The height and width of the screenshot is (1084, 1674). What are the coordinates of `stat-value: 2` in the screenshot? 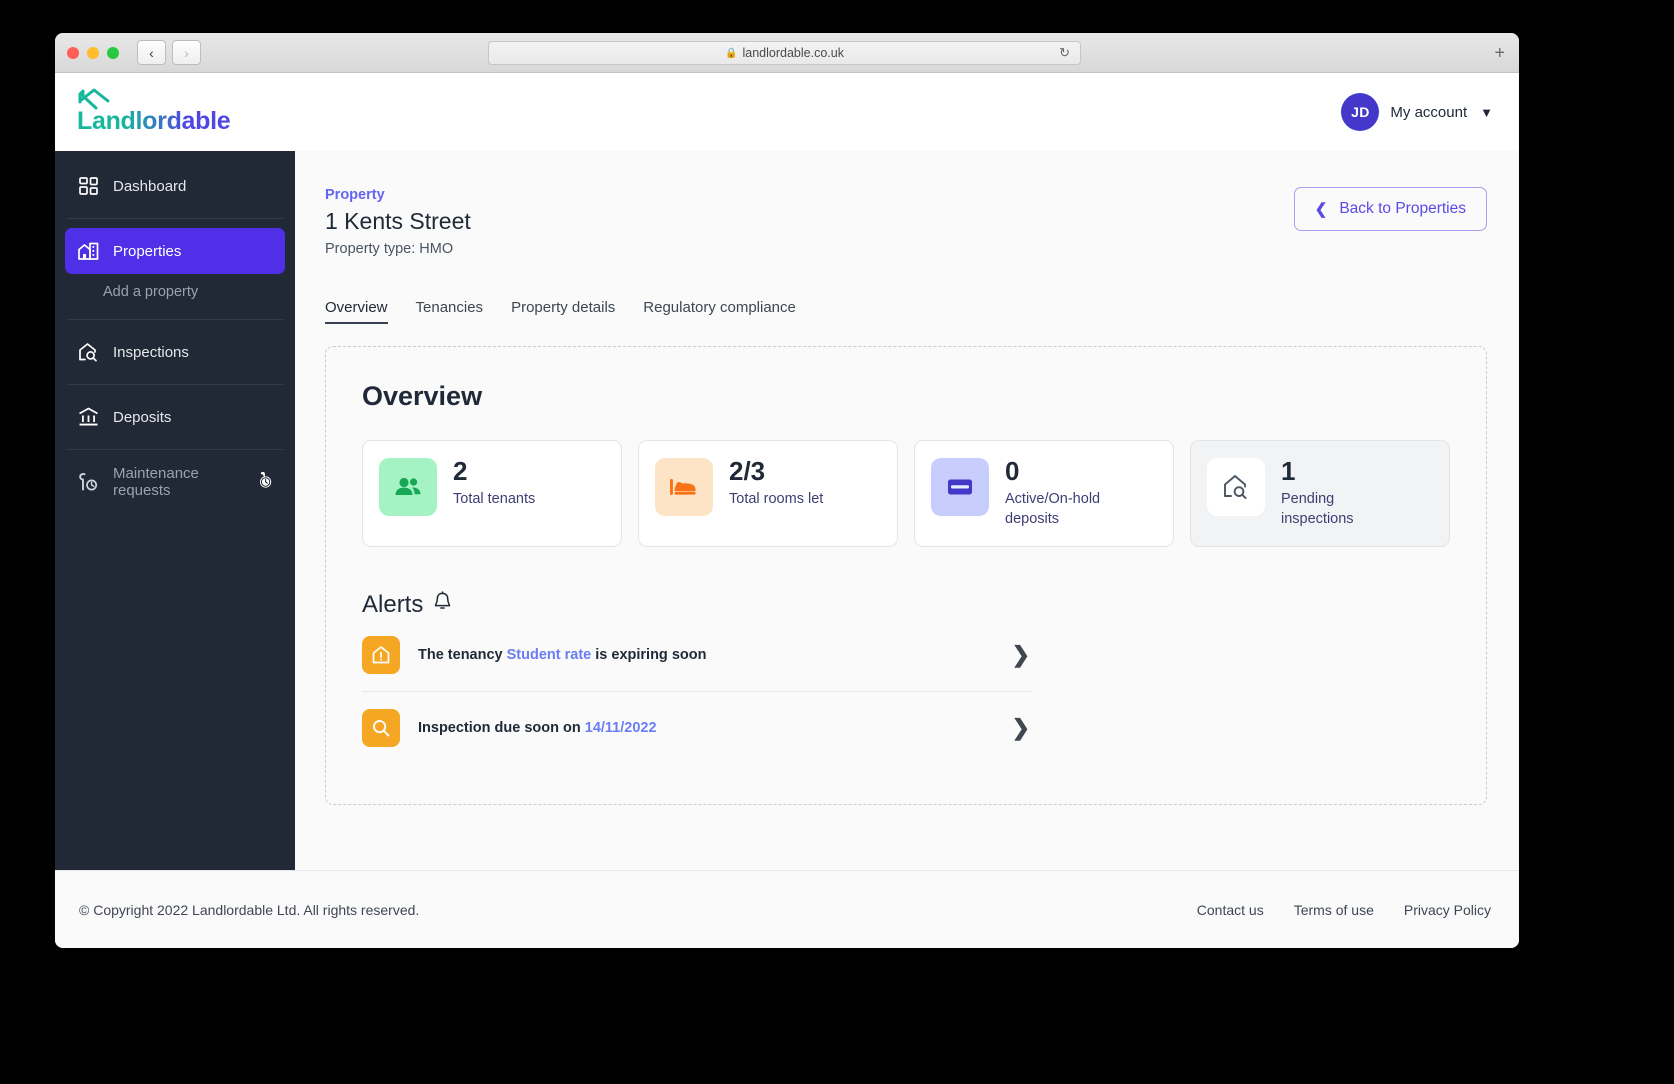 It's located at (460, 471).